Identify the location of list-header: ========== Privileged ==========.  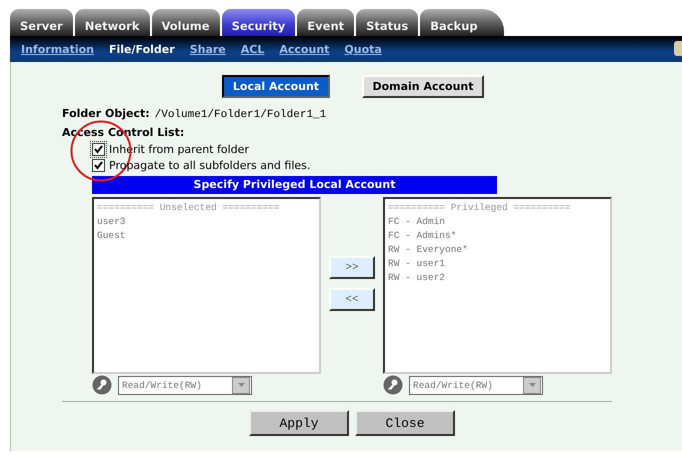
(480, 208).